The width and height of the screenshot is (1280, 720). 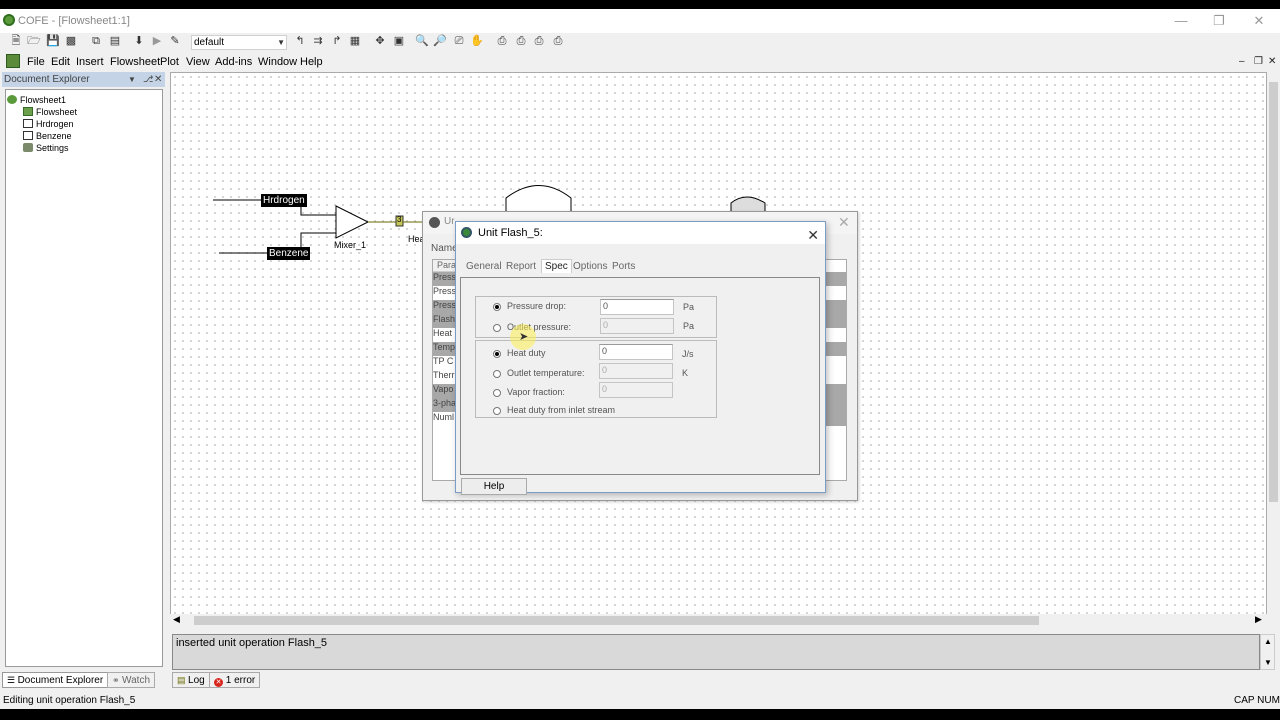 I want to click on zoom-fit-icon: ⎚, so click(x=459, y=41).